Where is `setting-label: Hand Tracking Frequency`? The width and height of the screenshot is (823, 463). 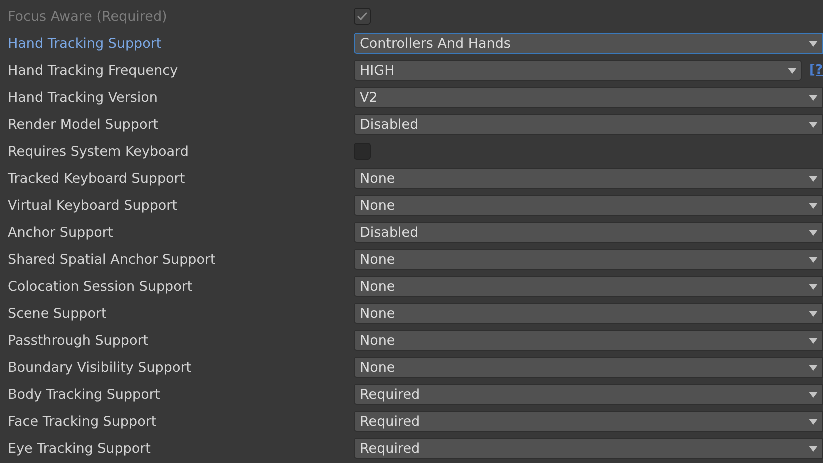 setting-label: Hand Tracking Frequency is located at coordinates (93, 70).